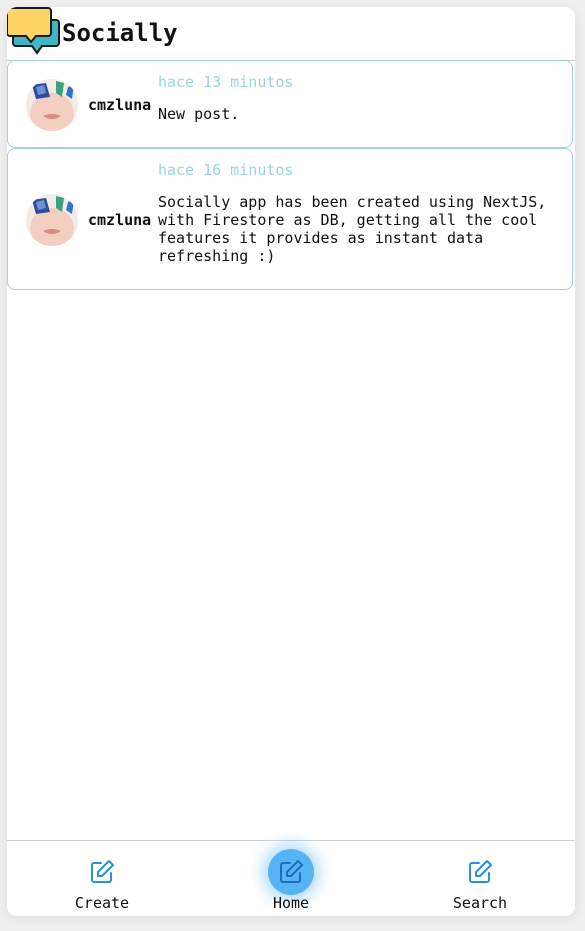  I want to click on bottom-navigation: Create Home Search, so click(291, 878).